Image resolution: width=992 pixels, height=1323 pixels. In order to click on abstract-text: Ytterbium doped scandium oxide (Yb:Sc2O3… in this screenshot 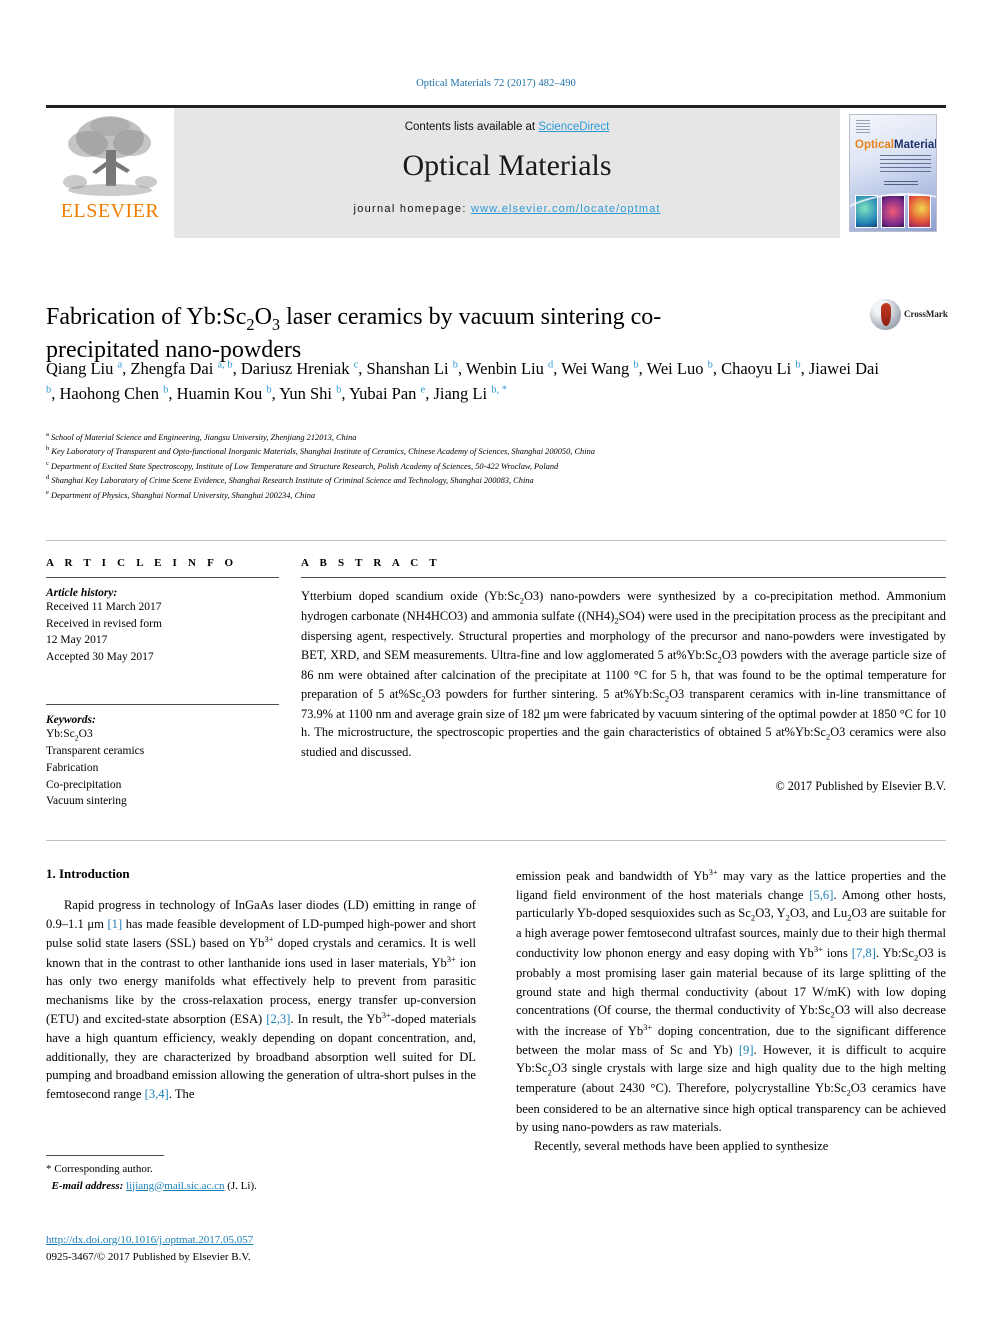, I will do `click(623, 674)`.